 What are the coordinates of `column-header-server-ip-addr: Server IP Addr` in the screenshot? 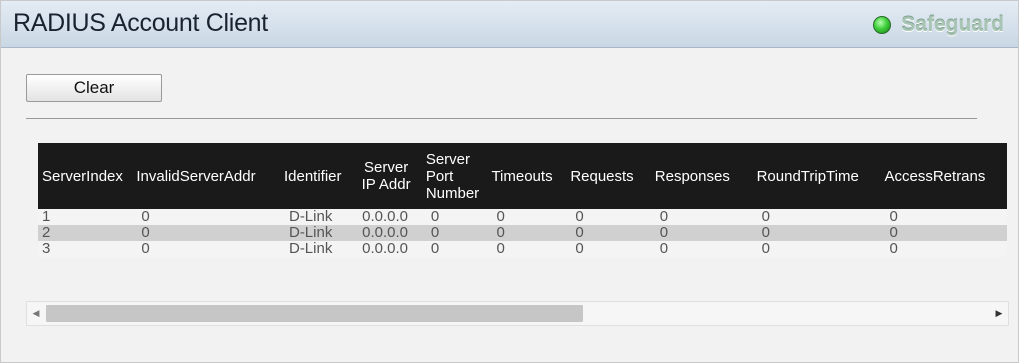 It's located at (391, 176).